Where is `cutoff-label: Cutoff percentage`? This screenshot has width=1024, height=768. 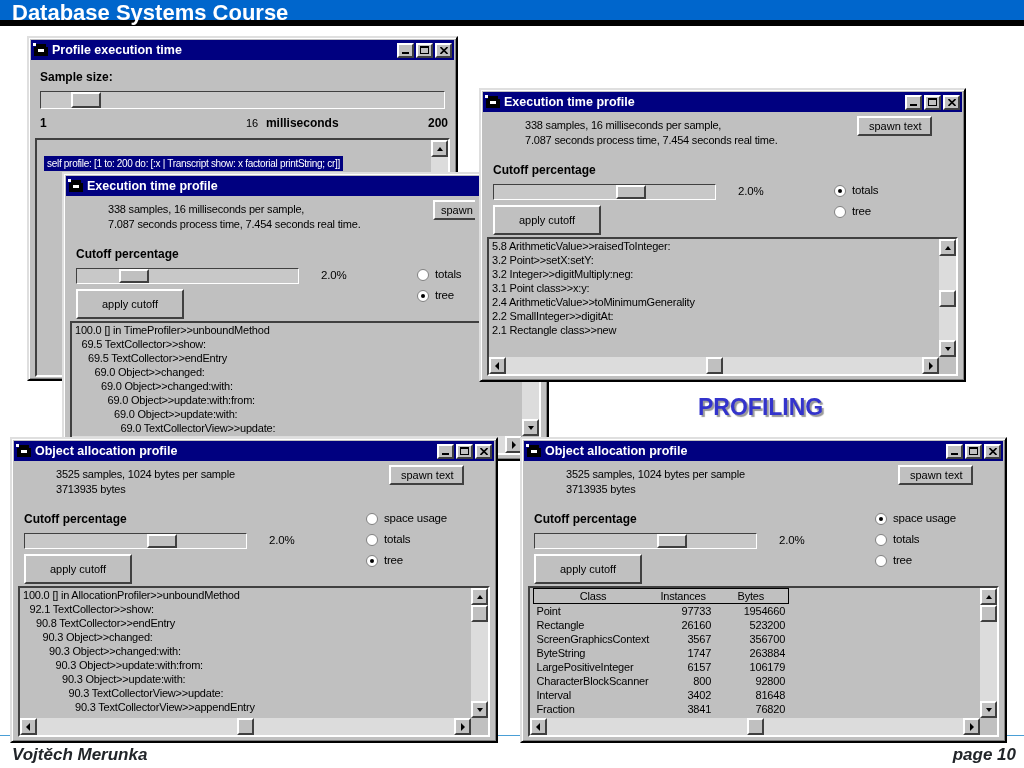
cutoff-label: Cutoff percentage is located at coordinates (127, 253).